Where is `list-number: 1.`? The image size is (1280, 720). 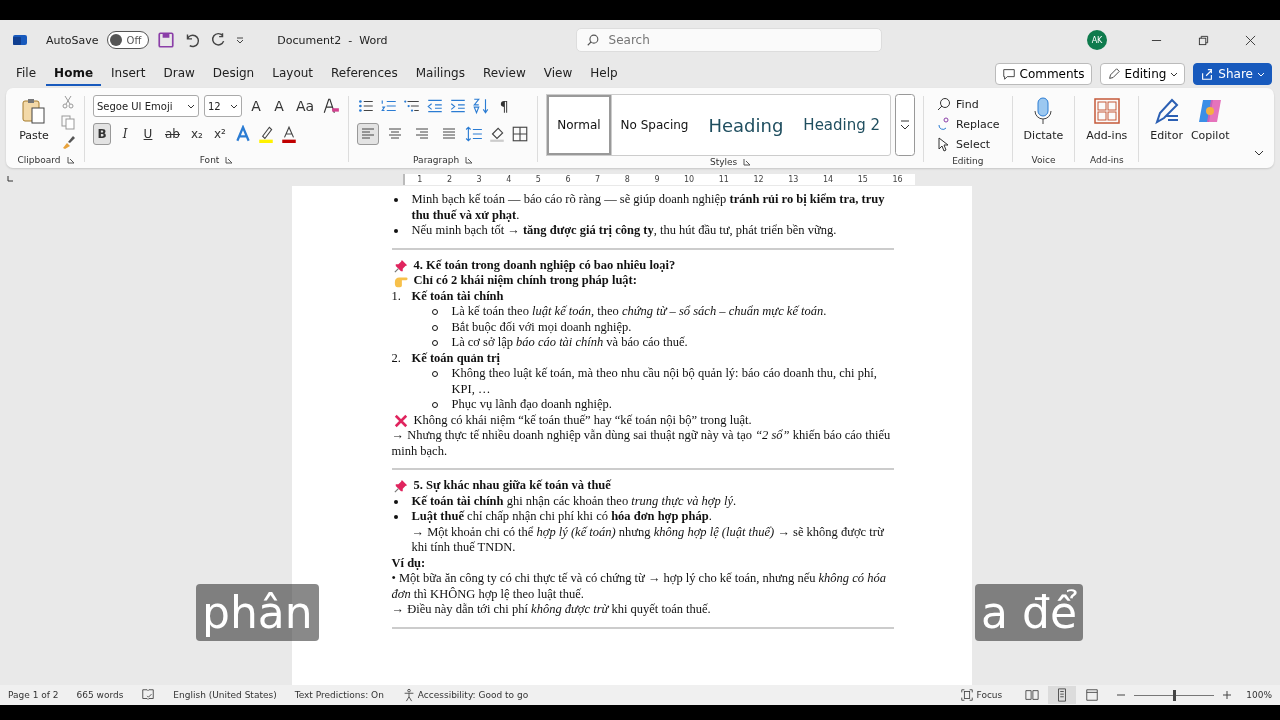
list-number: 1. is located at coordinates (396, 296).